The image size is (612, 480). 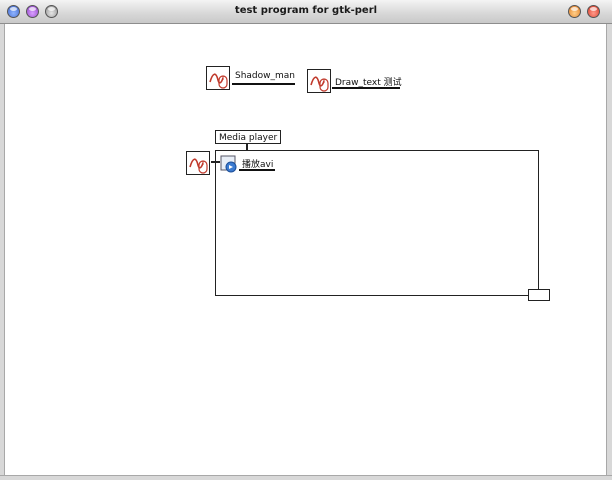 I want to click on shadow-man-underline, so click(x=263, y=84).